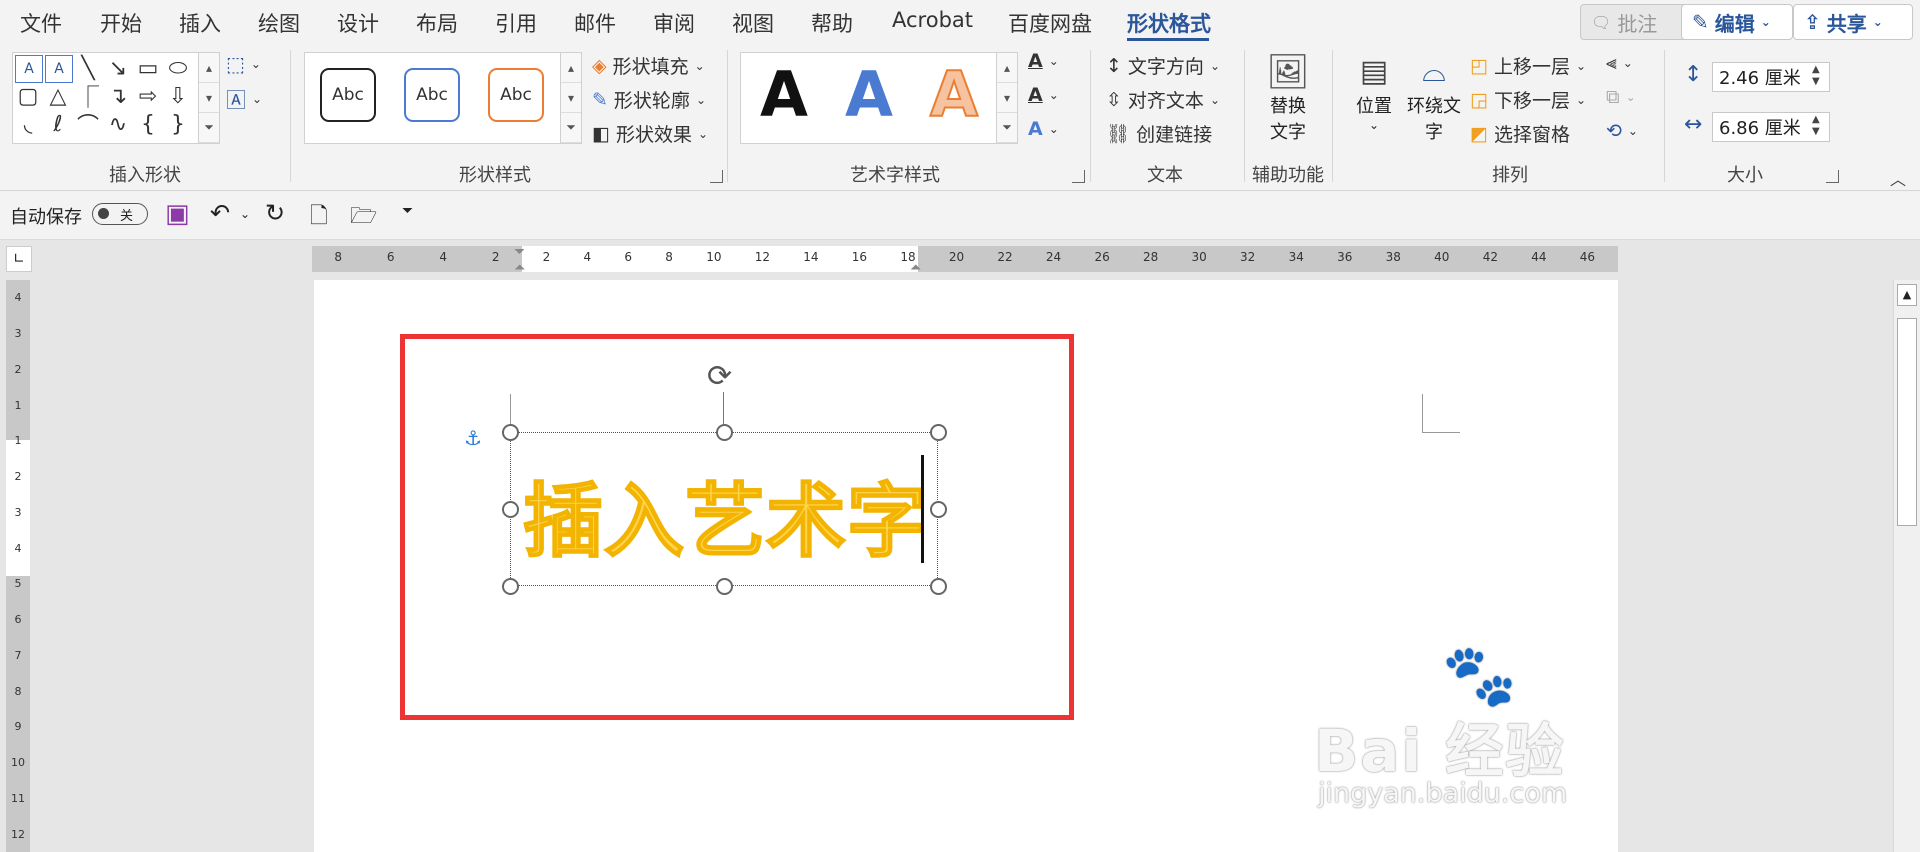 This screenshot has width=1920, height=852. What do you see at coordinates (915, 268) in the screenshot?
I see `right-indent-marker-icon: ⏶` at bounding box center [915, 268].